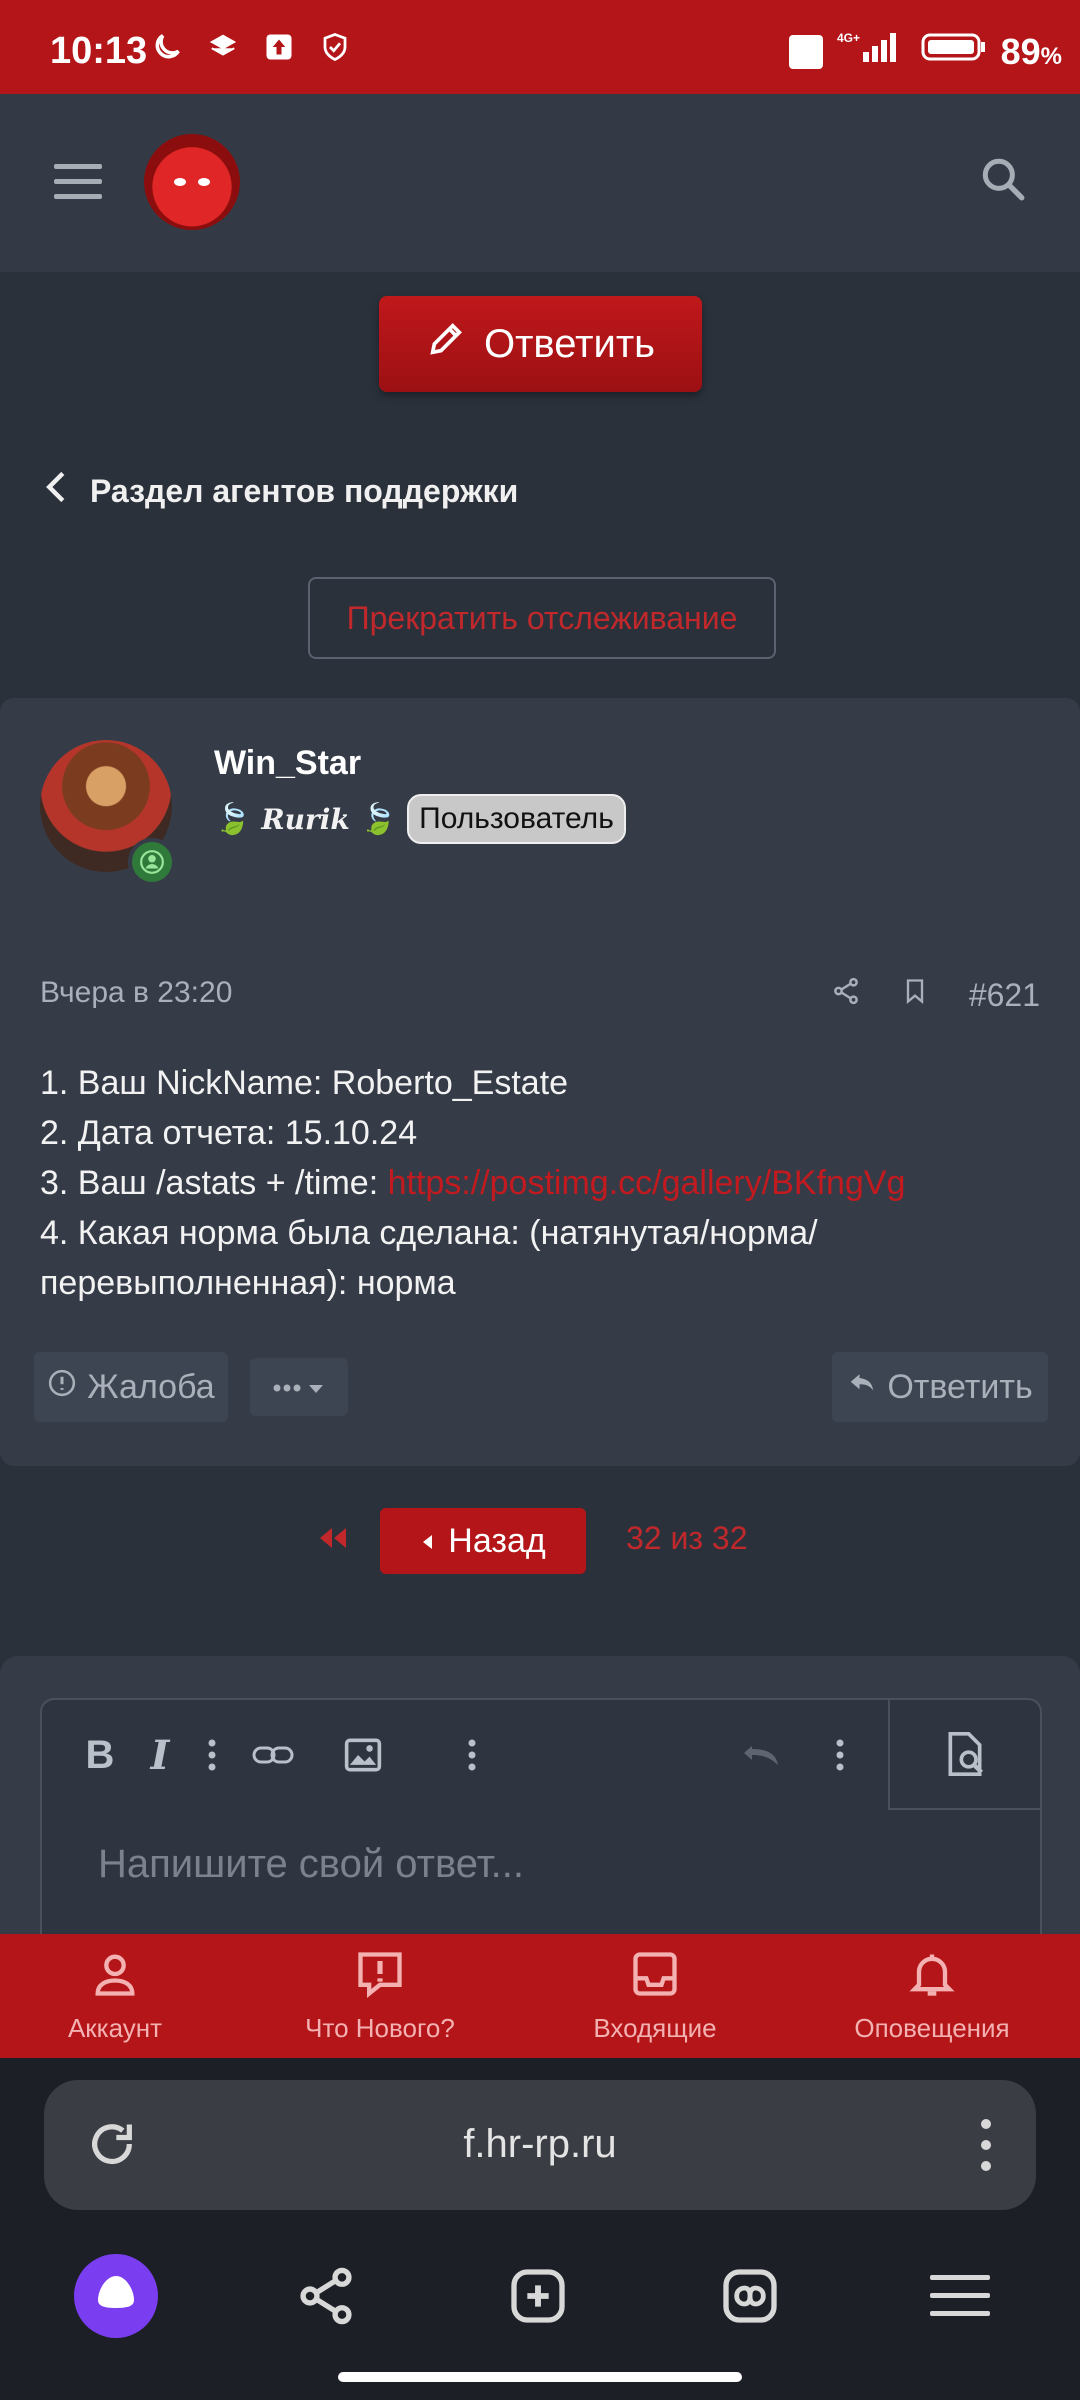 The height and width of the screenshot is (2400, 1080). What do you see at coordinates (152, 862) in the screenshot?
I see `online-status-icon` at bounding box center [152, 862].